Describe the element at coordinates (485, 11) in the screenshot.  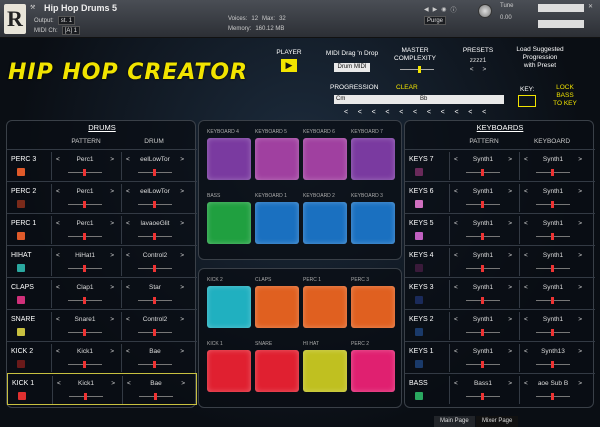
I see `tune-knob` at that location.